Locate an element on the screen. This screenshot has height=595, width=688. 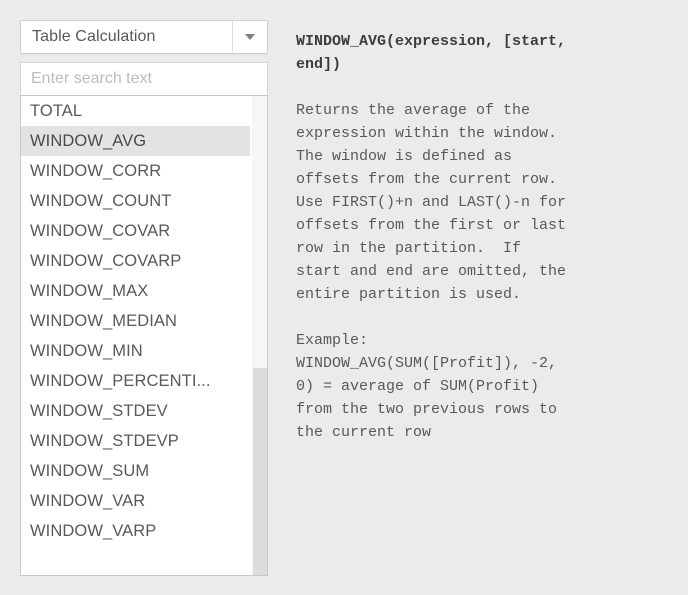
search-input is located at coordinates (144, 79).